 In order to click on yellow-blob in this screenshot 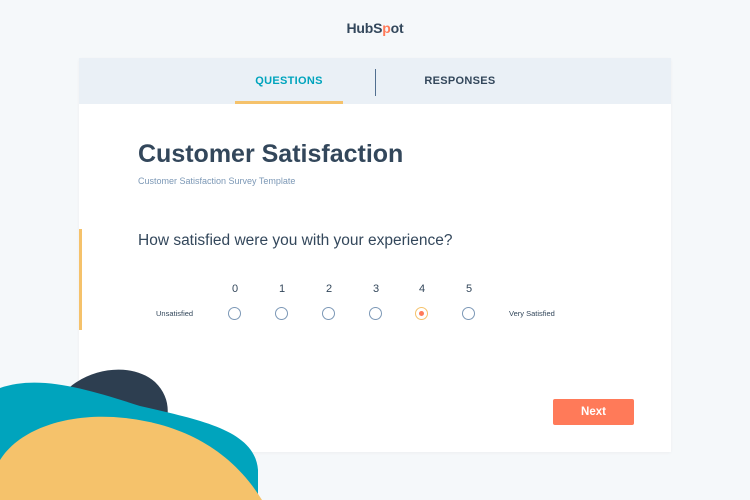, I will do `click(131, 458)`.